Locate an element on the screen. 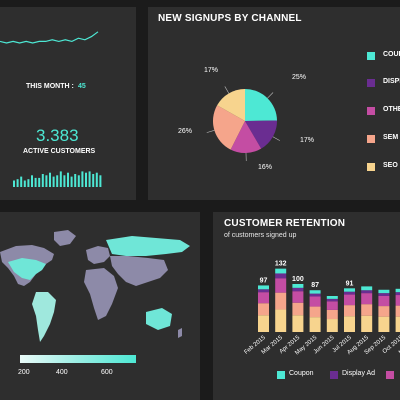 The width and height of the screenshot is (400, 400). bar-total-label: 97 is located at coordinates (264, 280).